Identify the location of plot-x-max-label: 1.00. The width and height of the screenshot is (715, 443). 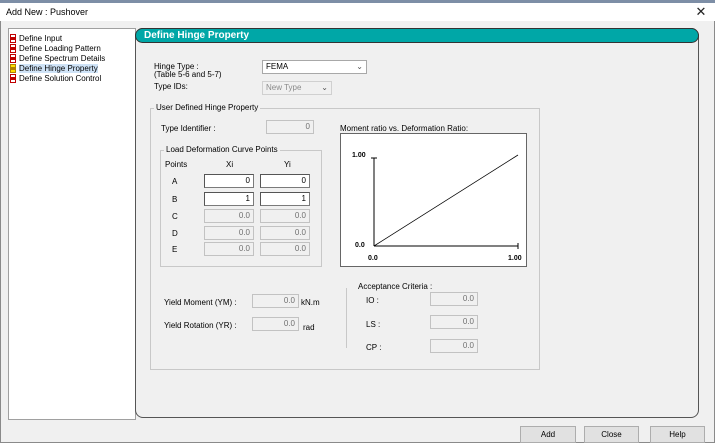
(515, 258).